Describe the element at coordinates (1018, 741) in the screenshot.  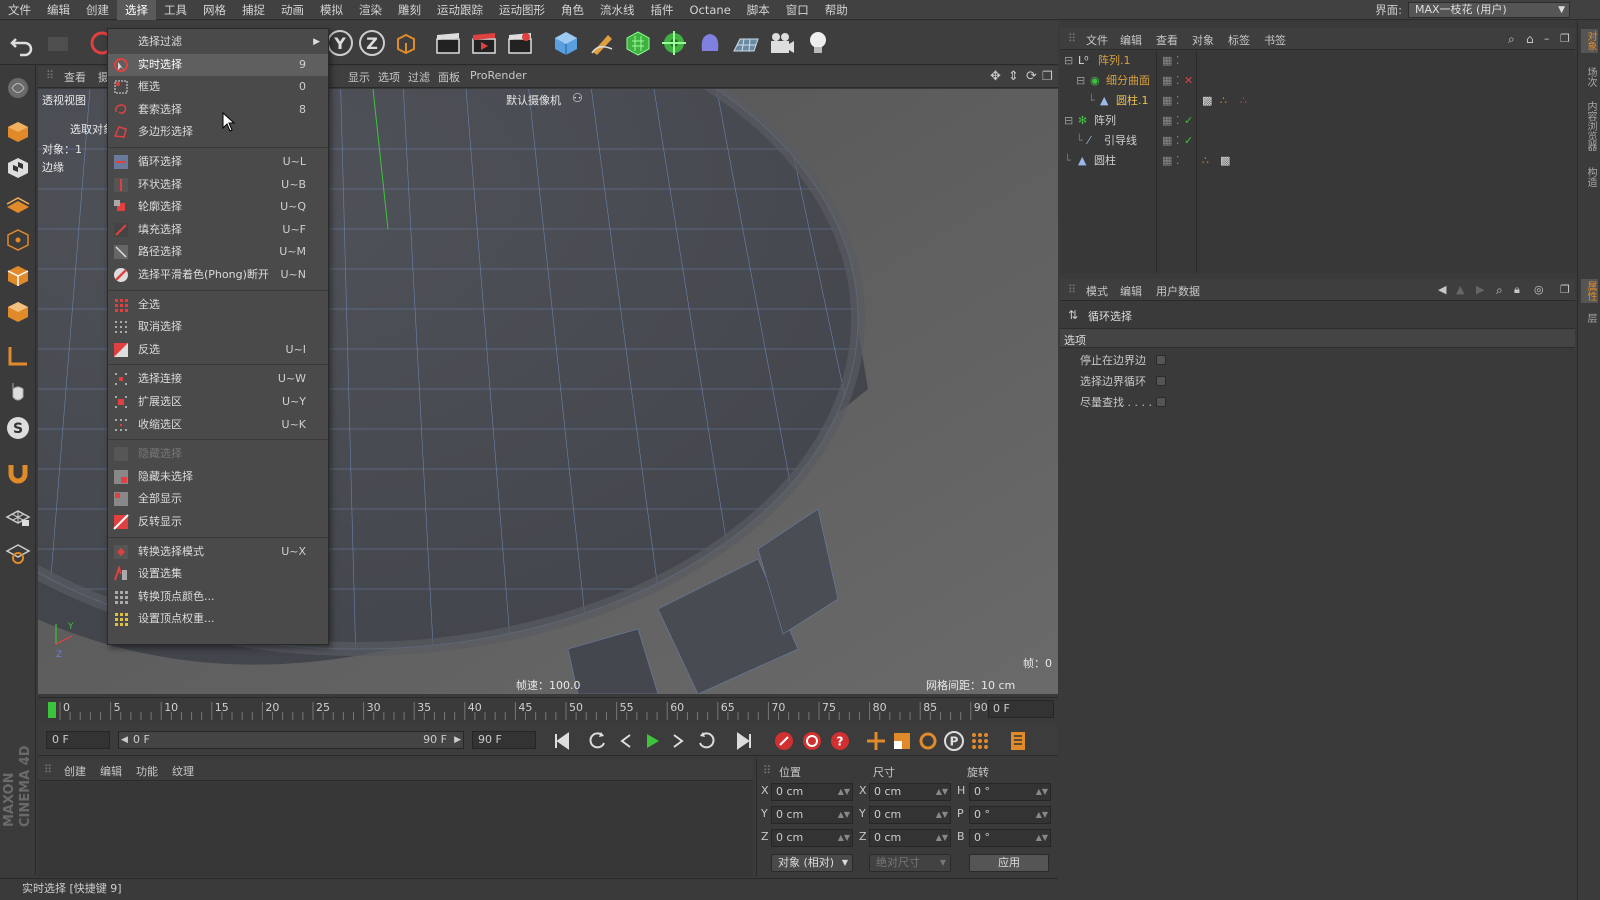
I see `timeline-window-button` at that location.